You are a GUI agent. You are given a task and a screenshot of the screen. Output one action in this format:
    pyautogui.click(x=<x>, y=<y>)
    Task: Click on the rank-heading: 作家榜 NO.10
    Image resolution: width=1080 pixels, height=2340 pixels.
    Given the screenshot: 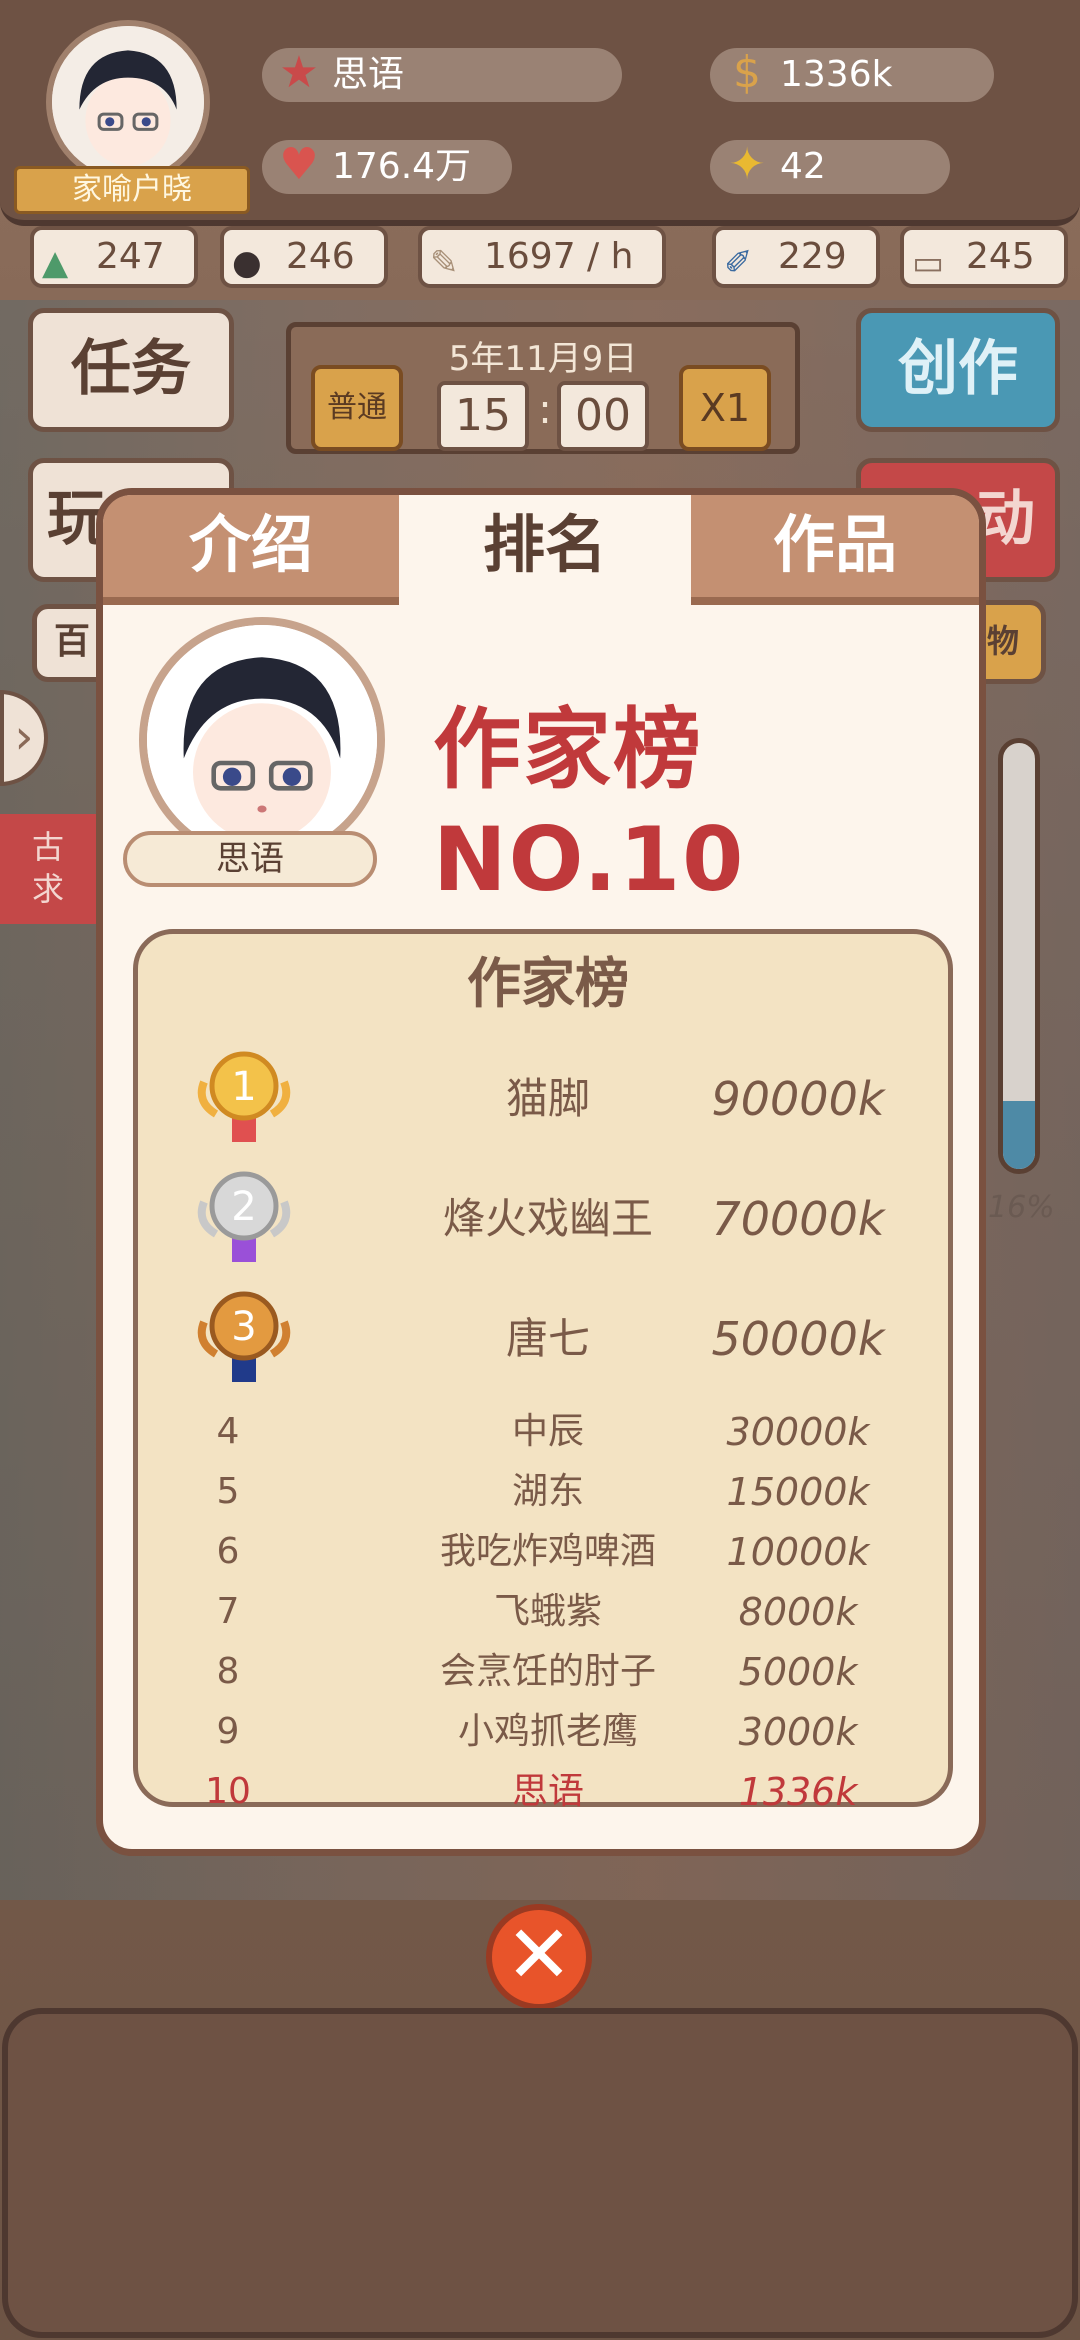 What is the action you would take?
    pyautogui.click(x=589, y=804)
    